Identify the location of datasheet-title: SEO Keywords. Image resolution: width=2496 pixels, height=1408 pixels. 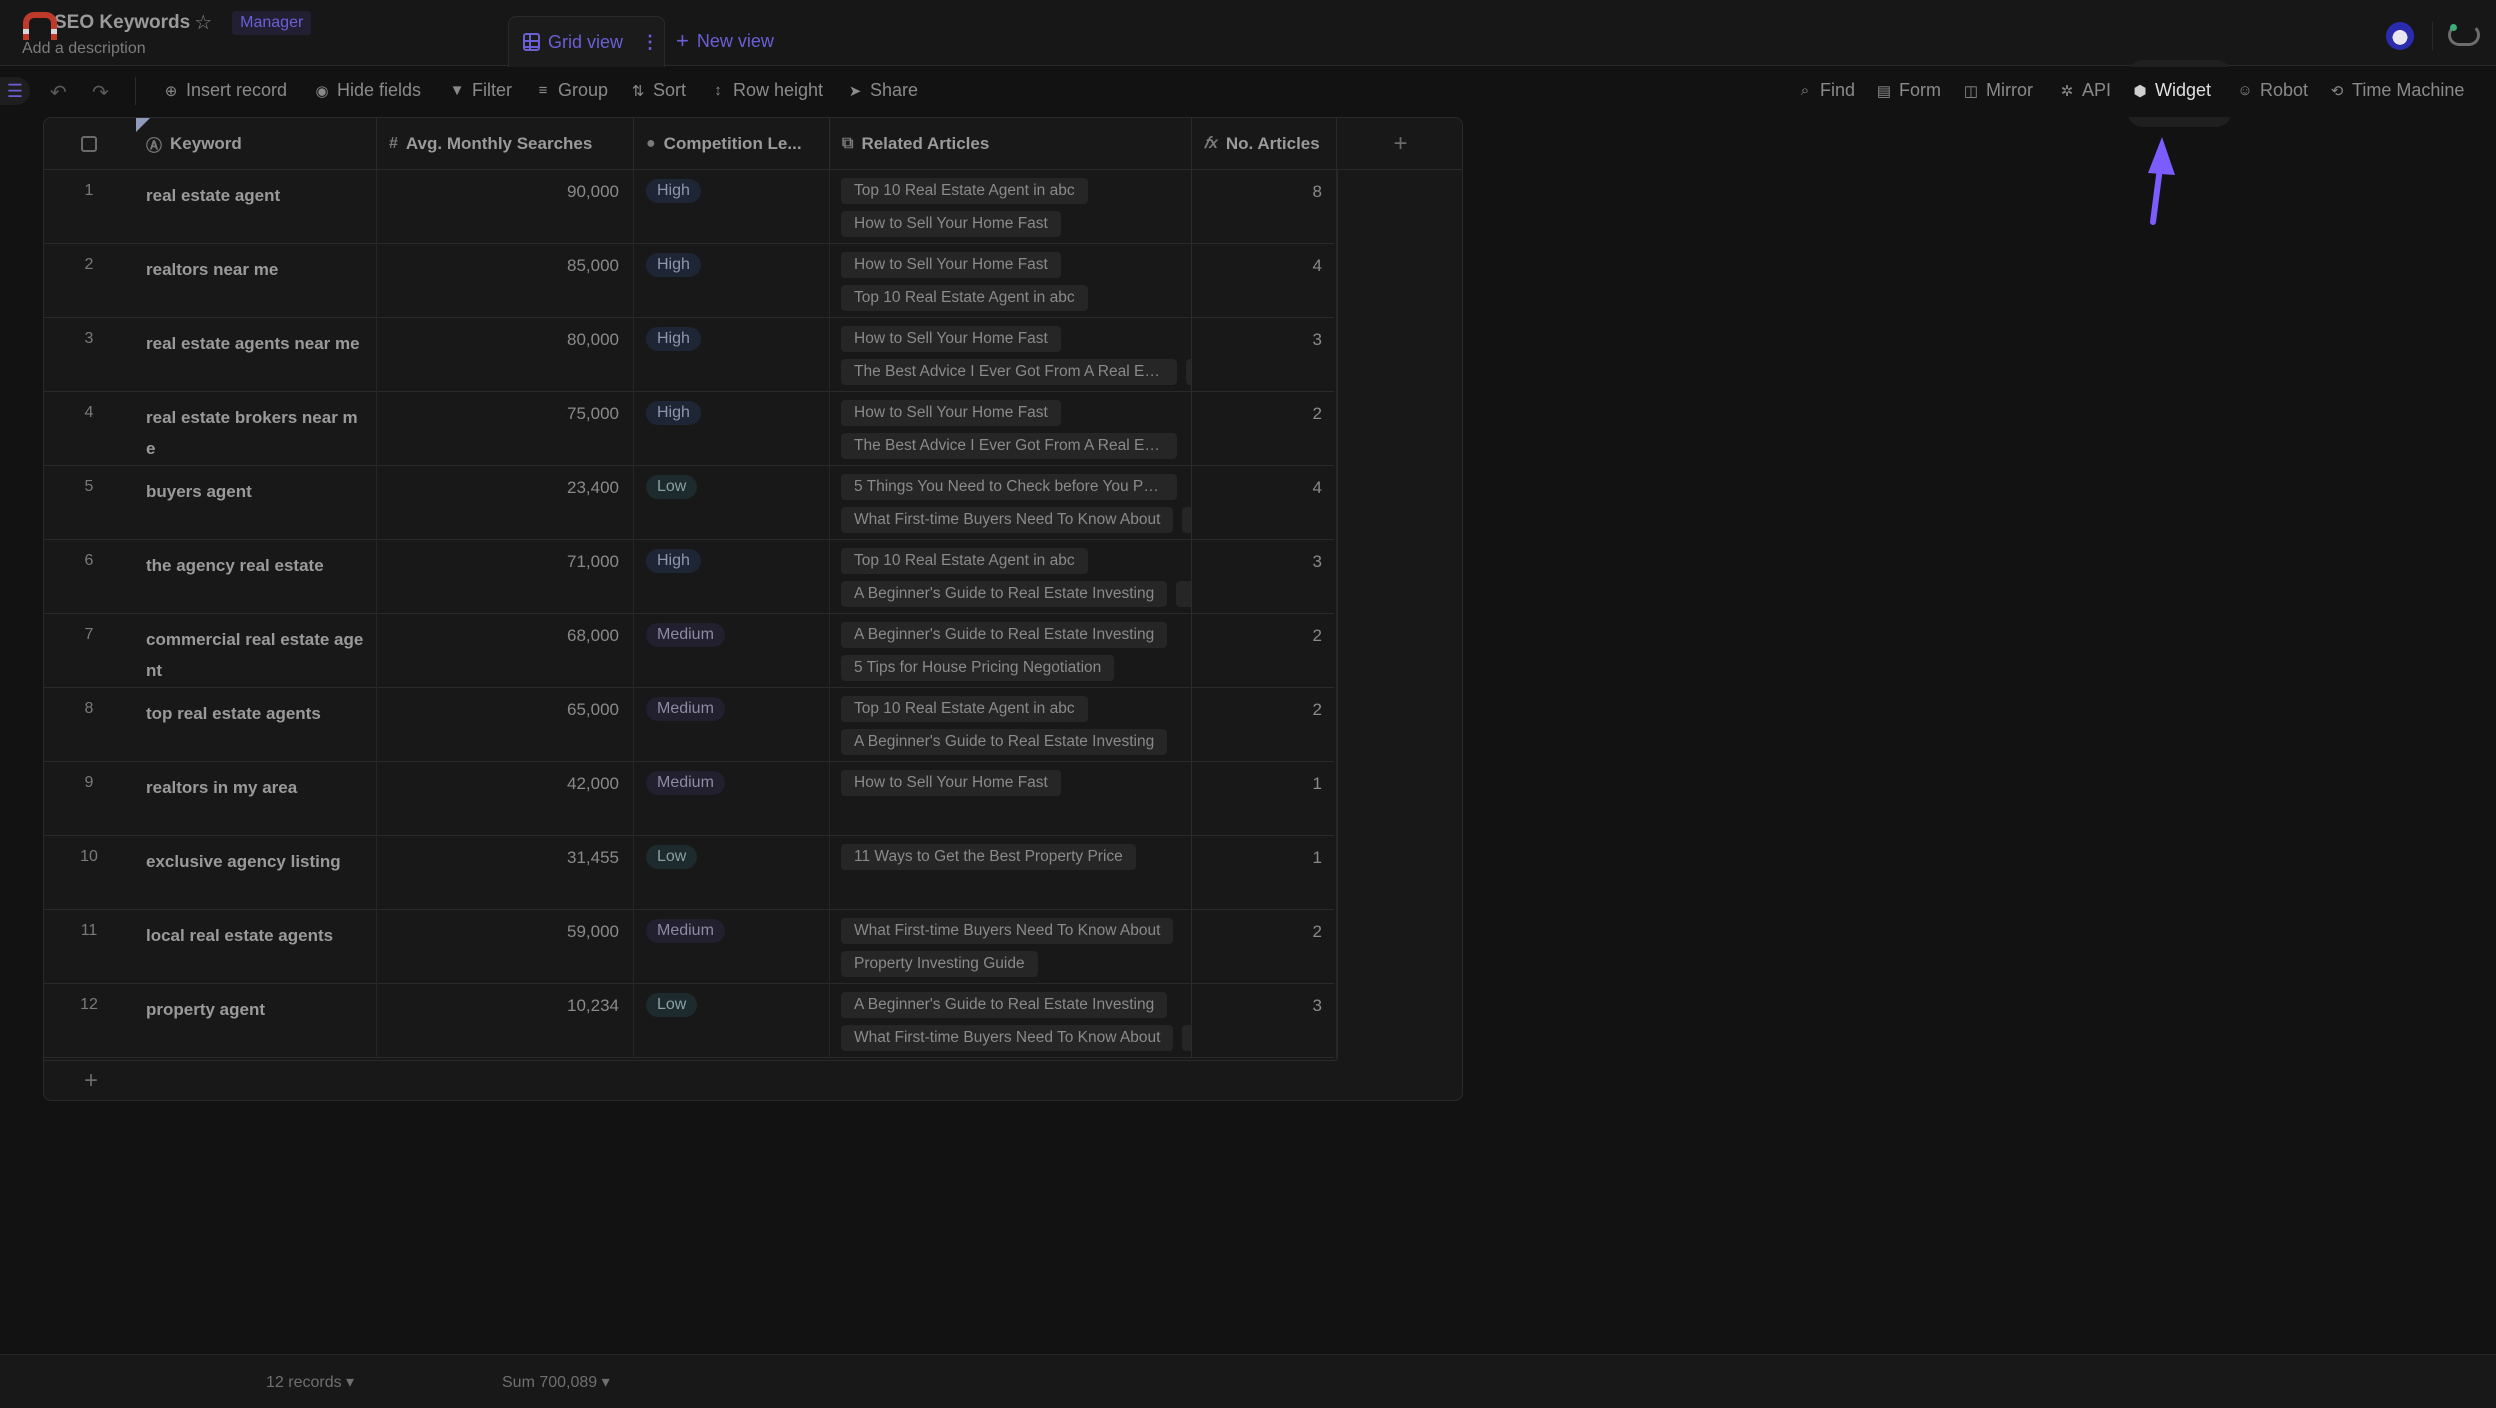
(122, 23).